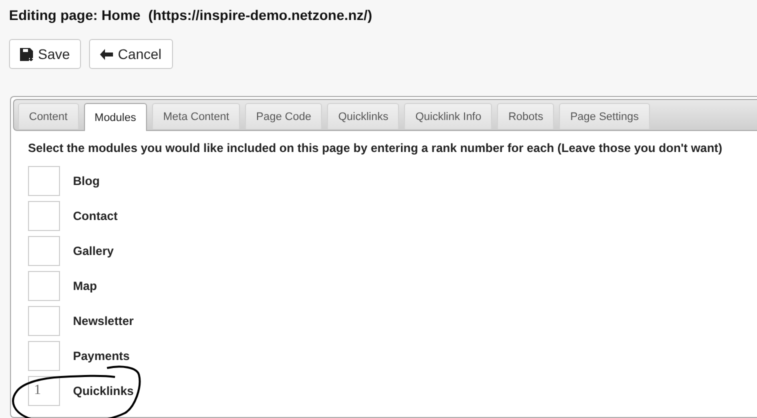 Image resolution: width=757 pixels, height=418 pixels. What do you see at coordinates (363, 116) in the screenshot?
I see `tab: Quicklinks` at bounding box center [363, 116].